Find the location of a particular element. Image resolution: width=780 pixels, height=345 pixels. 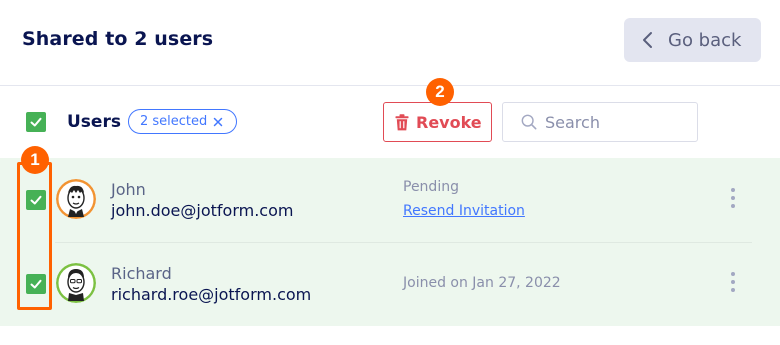

search-input is located at coordinates (620, 122).